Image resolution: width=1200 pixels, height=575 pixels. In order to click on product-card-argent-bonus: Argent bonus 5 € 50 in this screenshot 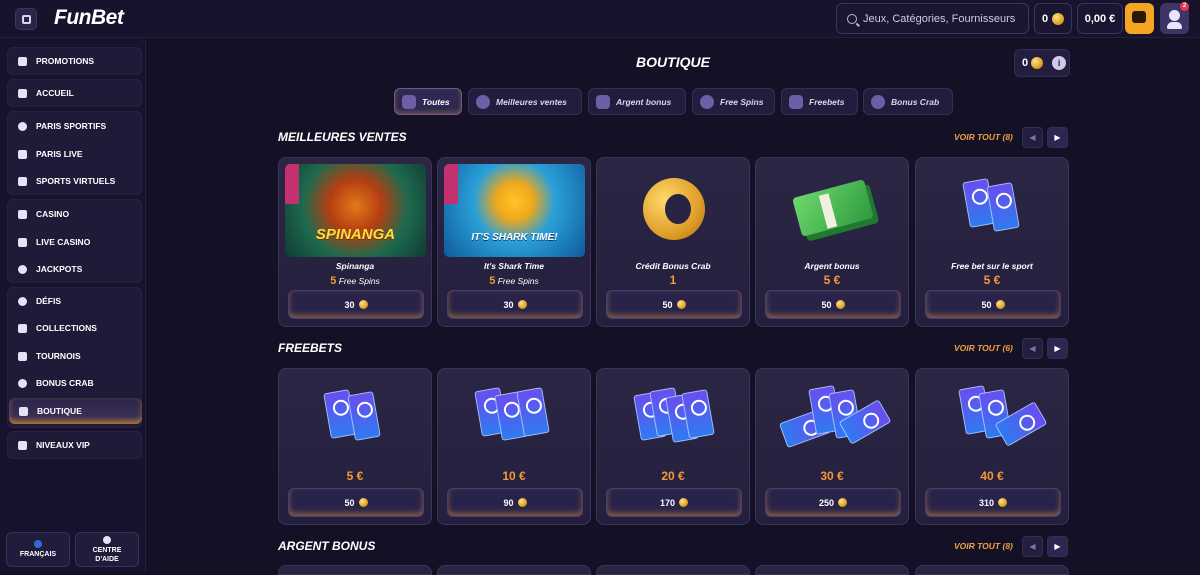, I will do `click(832, 242)`.